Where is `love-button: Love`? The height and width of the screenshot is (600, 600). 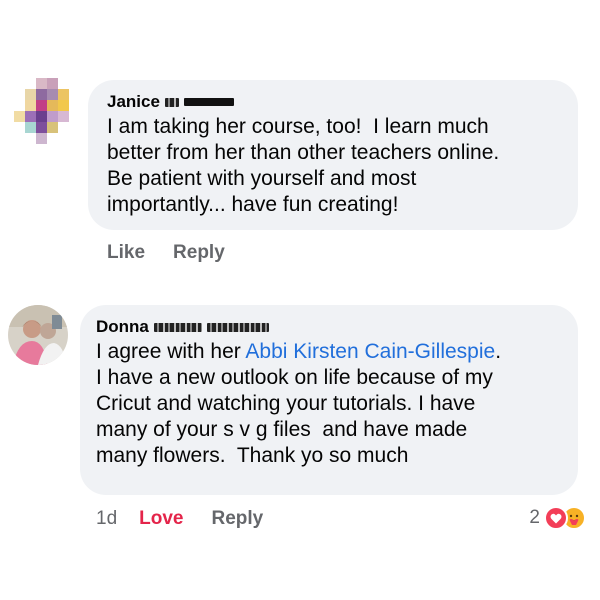 love-button: Love is located at coordinates (161, 519).